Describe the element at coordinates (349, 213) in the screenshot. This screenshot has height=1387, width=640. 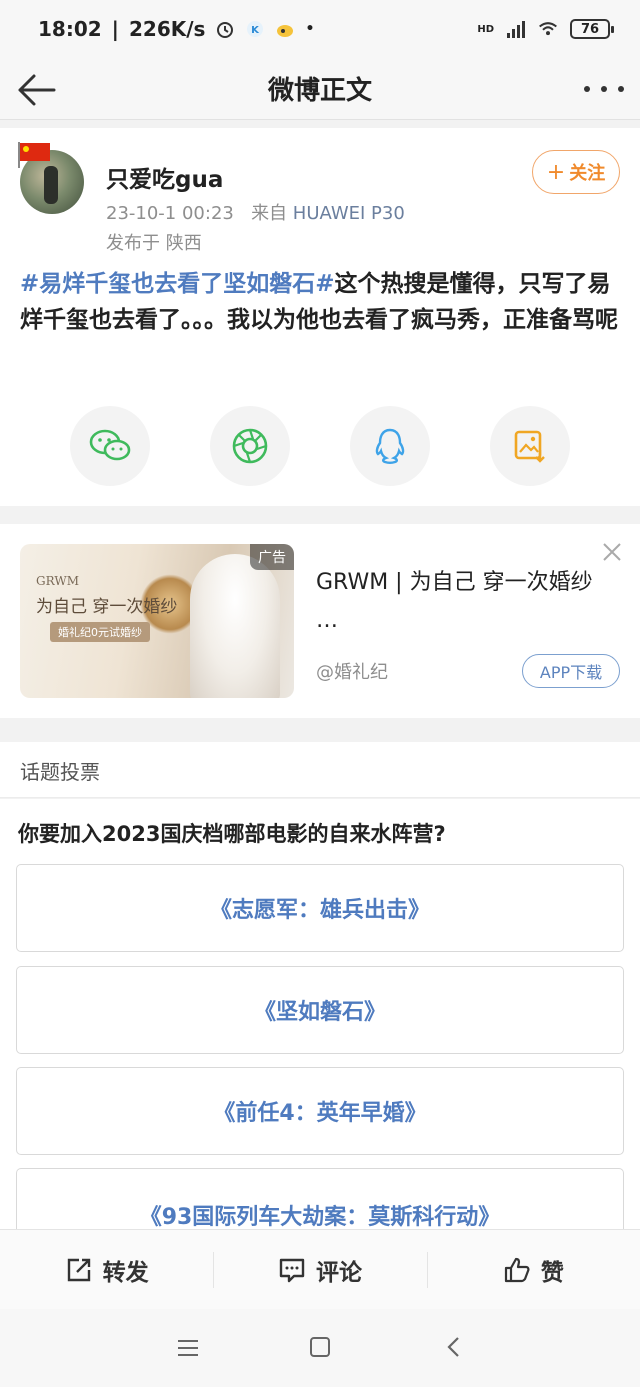
I see `post-device: HUAWEI P30` at that location.